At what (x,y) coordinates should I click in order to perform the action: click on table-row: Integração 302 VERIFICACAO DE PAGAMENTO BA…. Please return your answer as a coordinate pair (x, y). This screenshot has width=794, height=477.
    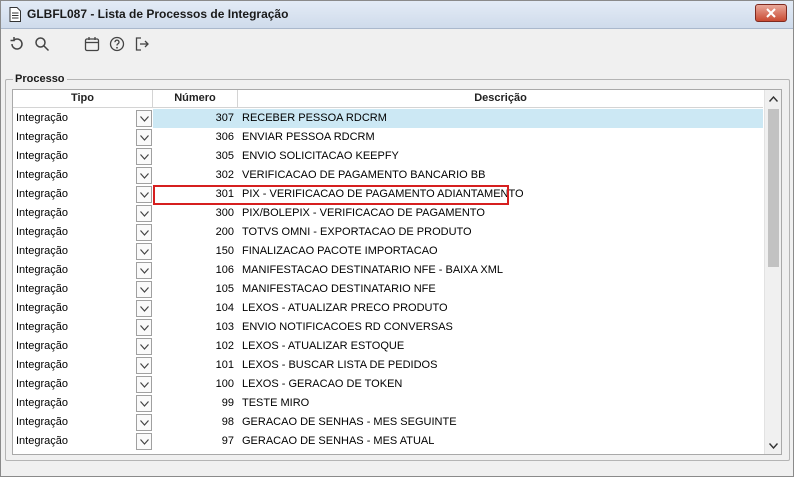
    Looking at the image, I should click on (388, 175).